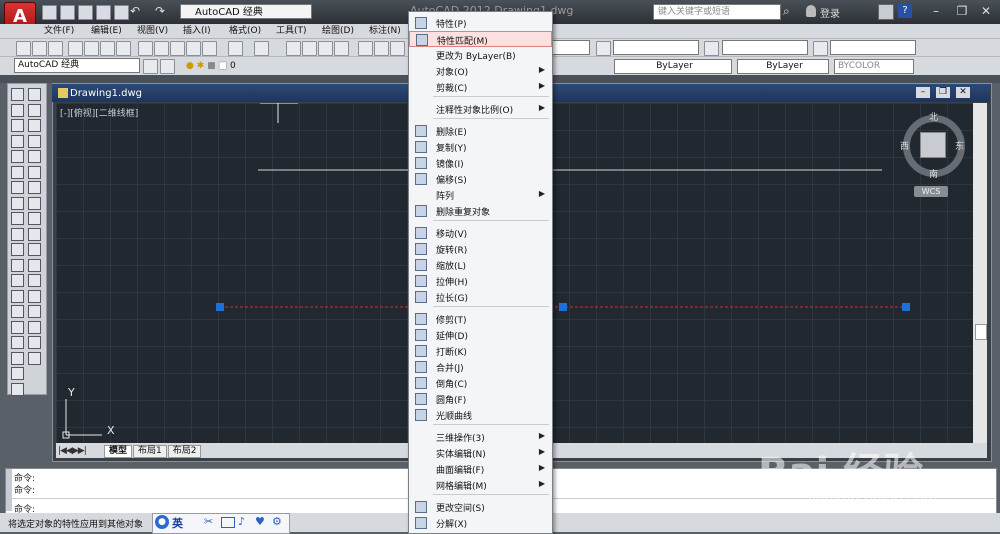 The image size is (1000, 534). I want to click on publish-icon, so click(107, 48).